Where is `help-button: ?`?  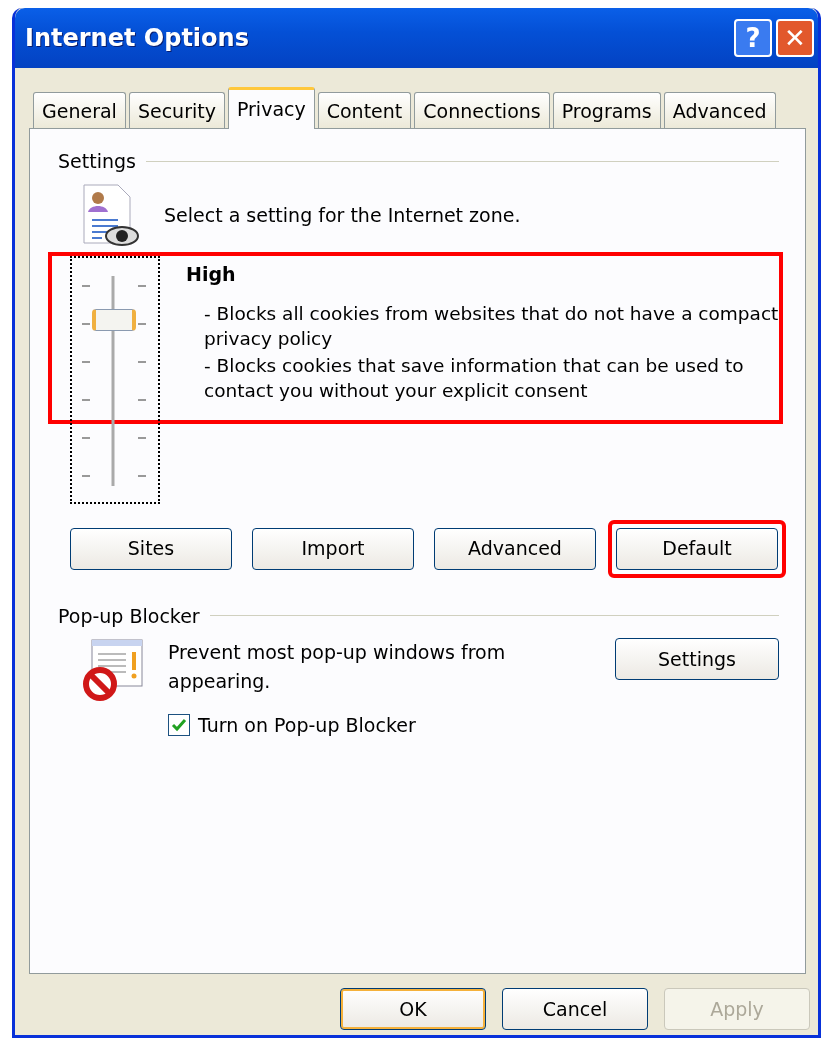 help-button: ? is located at coordinates (753, 38).